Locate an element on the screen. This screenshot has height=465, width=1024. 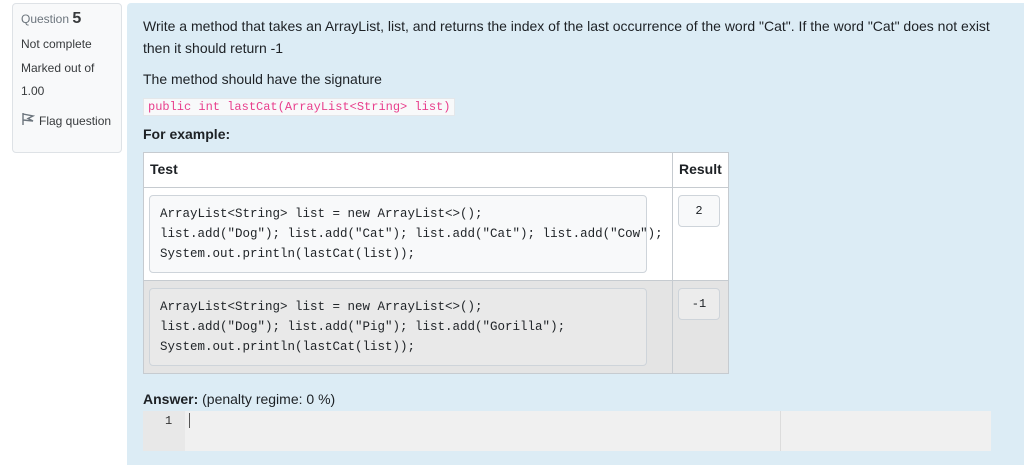
flag-icon is located at coordinates (28, 120).